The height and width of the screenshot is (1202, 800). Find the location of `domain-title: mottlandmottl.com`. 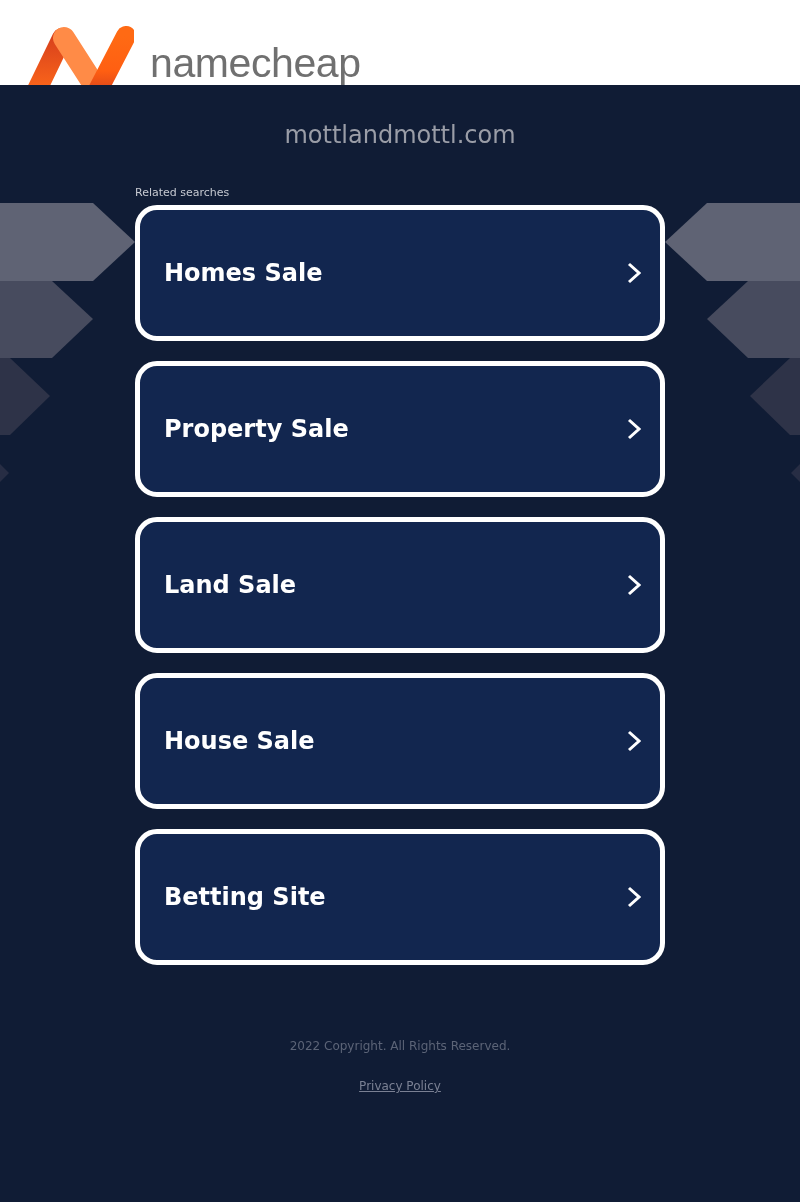

domain-title: mottlandmottl.com is located at coordinates (400, 135).